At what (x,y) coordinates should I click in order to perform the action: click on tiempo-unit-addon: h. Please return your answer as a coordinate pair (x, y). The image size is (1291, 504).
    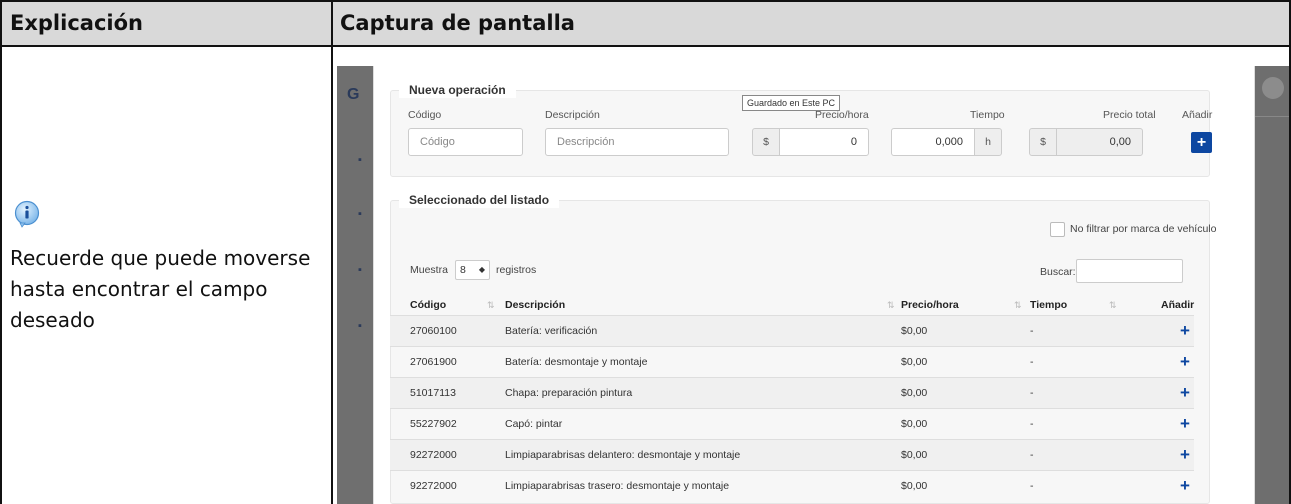
    Looking at the image, I should click on (988, 142).